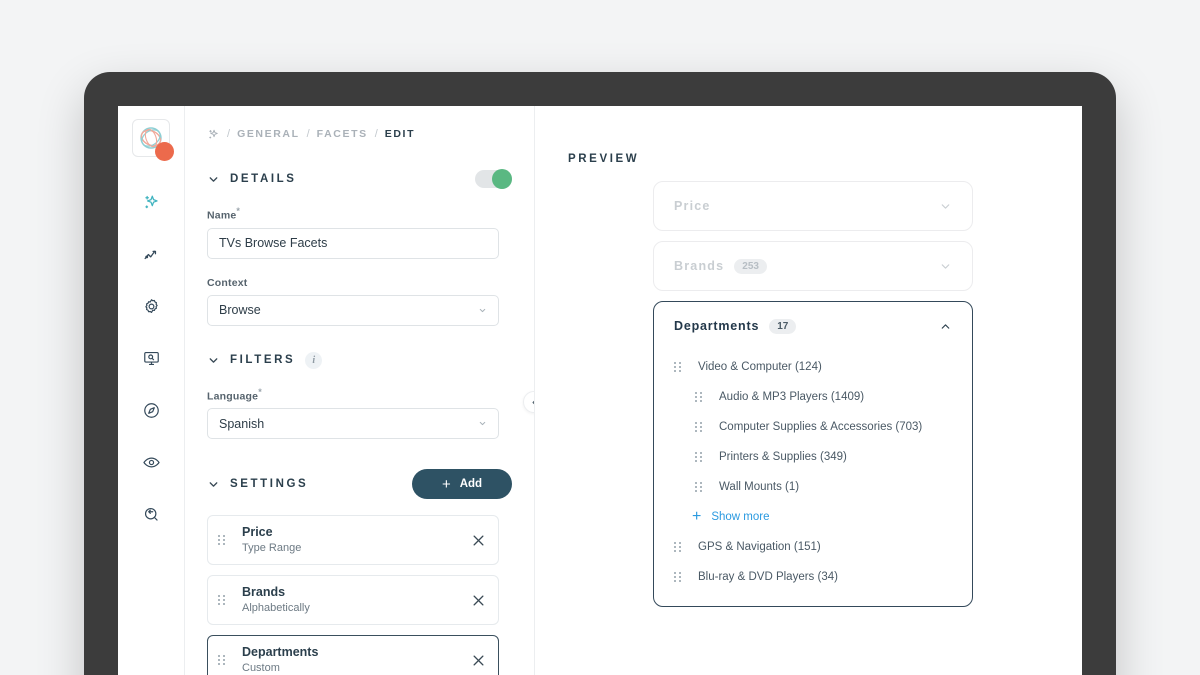 The image size is (1200, 675). I want to click on details-enabled-toggle, so click(493, 179).